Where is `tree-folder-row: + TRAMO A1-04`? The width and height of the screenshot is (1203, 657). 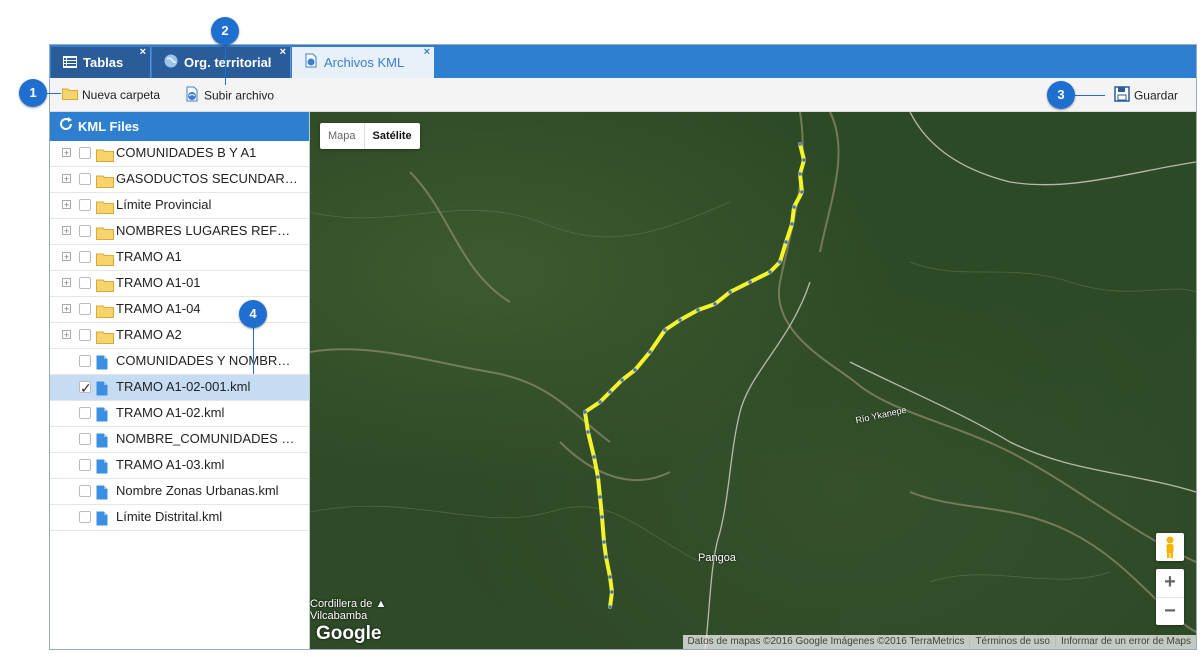
tree-folder-row: + TRAMO A1-04 is located at coordinates (179, 310).